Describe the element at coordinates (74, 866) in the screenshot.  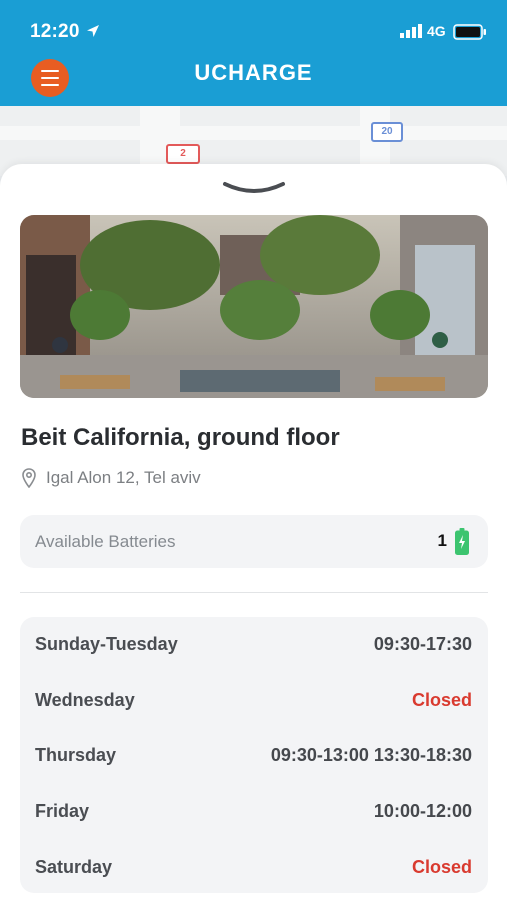
I see `hours-day: Saturday` at that location.